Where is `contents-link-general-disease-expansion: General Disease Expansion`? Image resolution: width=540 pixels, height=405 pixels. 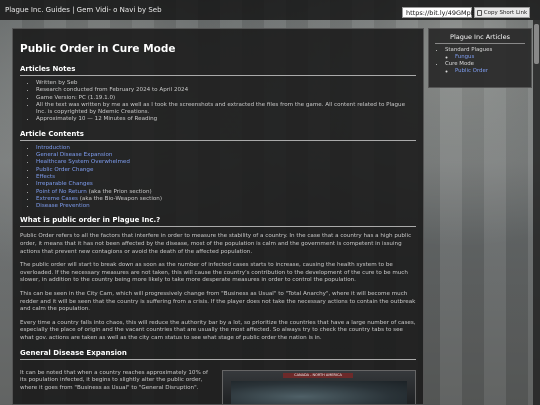
contents-link-general-disease-expansion: General Disease Expansion is located at coordinates (74, 155).